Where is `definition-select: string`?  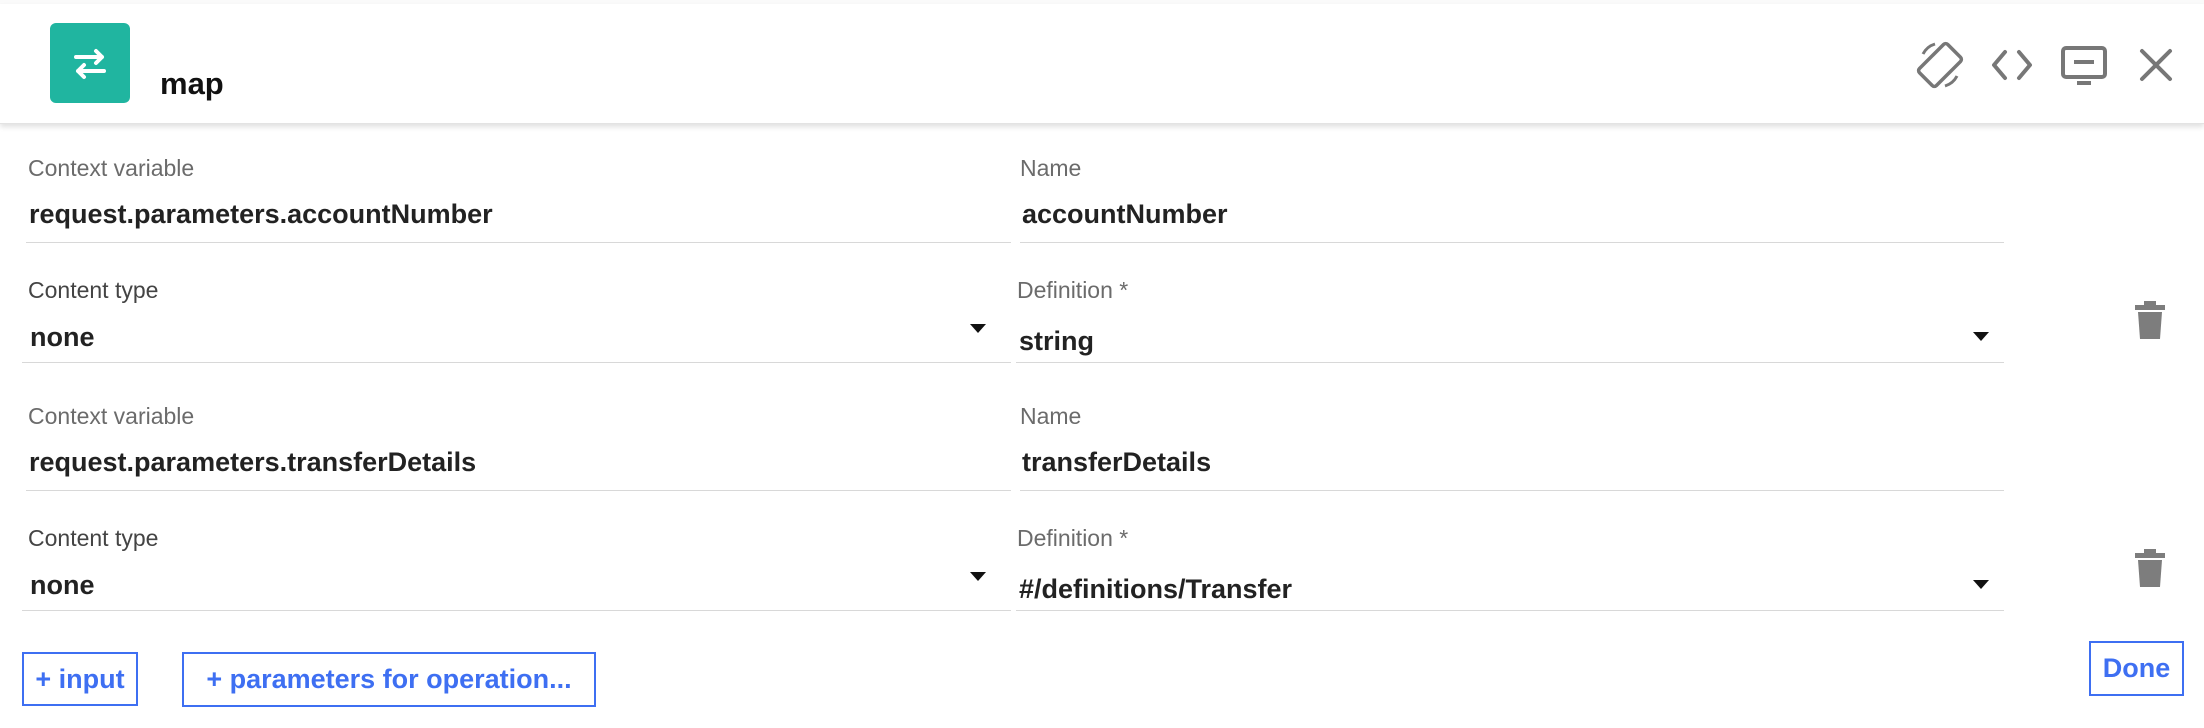
definition-select: string is located at coordinates (1056, 341).